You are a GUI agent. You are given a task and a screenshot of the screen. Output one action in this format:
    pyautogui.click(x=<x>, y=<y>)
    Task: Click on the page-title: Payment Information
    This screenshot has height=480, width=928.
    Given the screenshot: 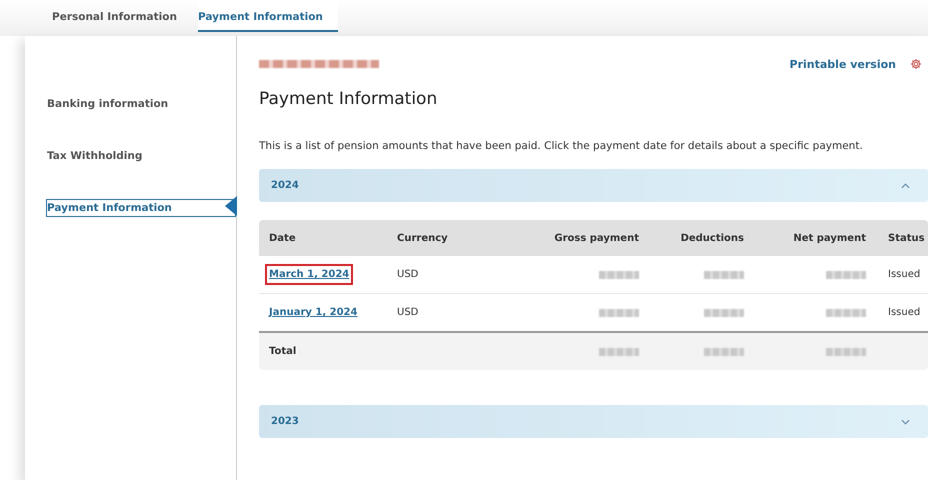 What is the action you would take?
    pyautogui.click(x=348, y=99)
    